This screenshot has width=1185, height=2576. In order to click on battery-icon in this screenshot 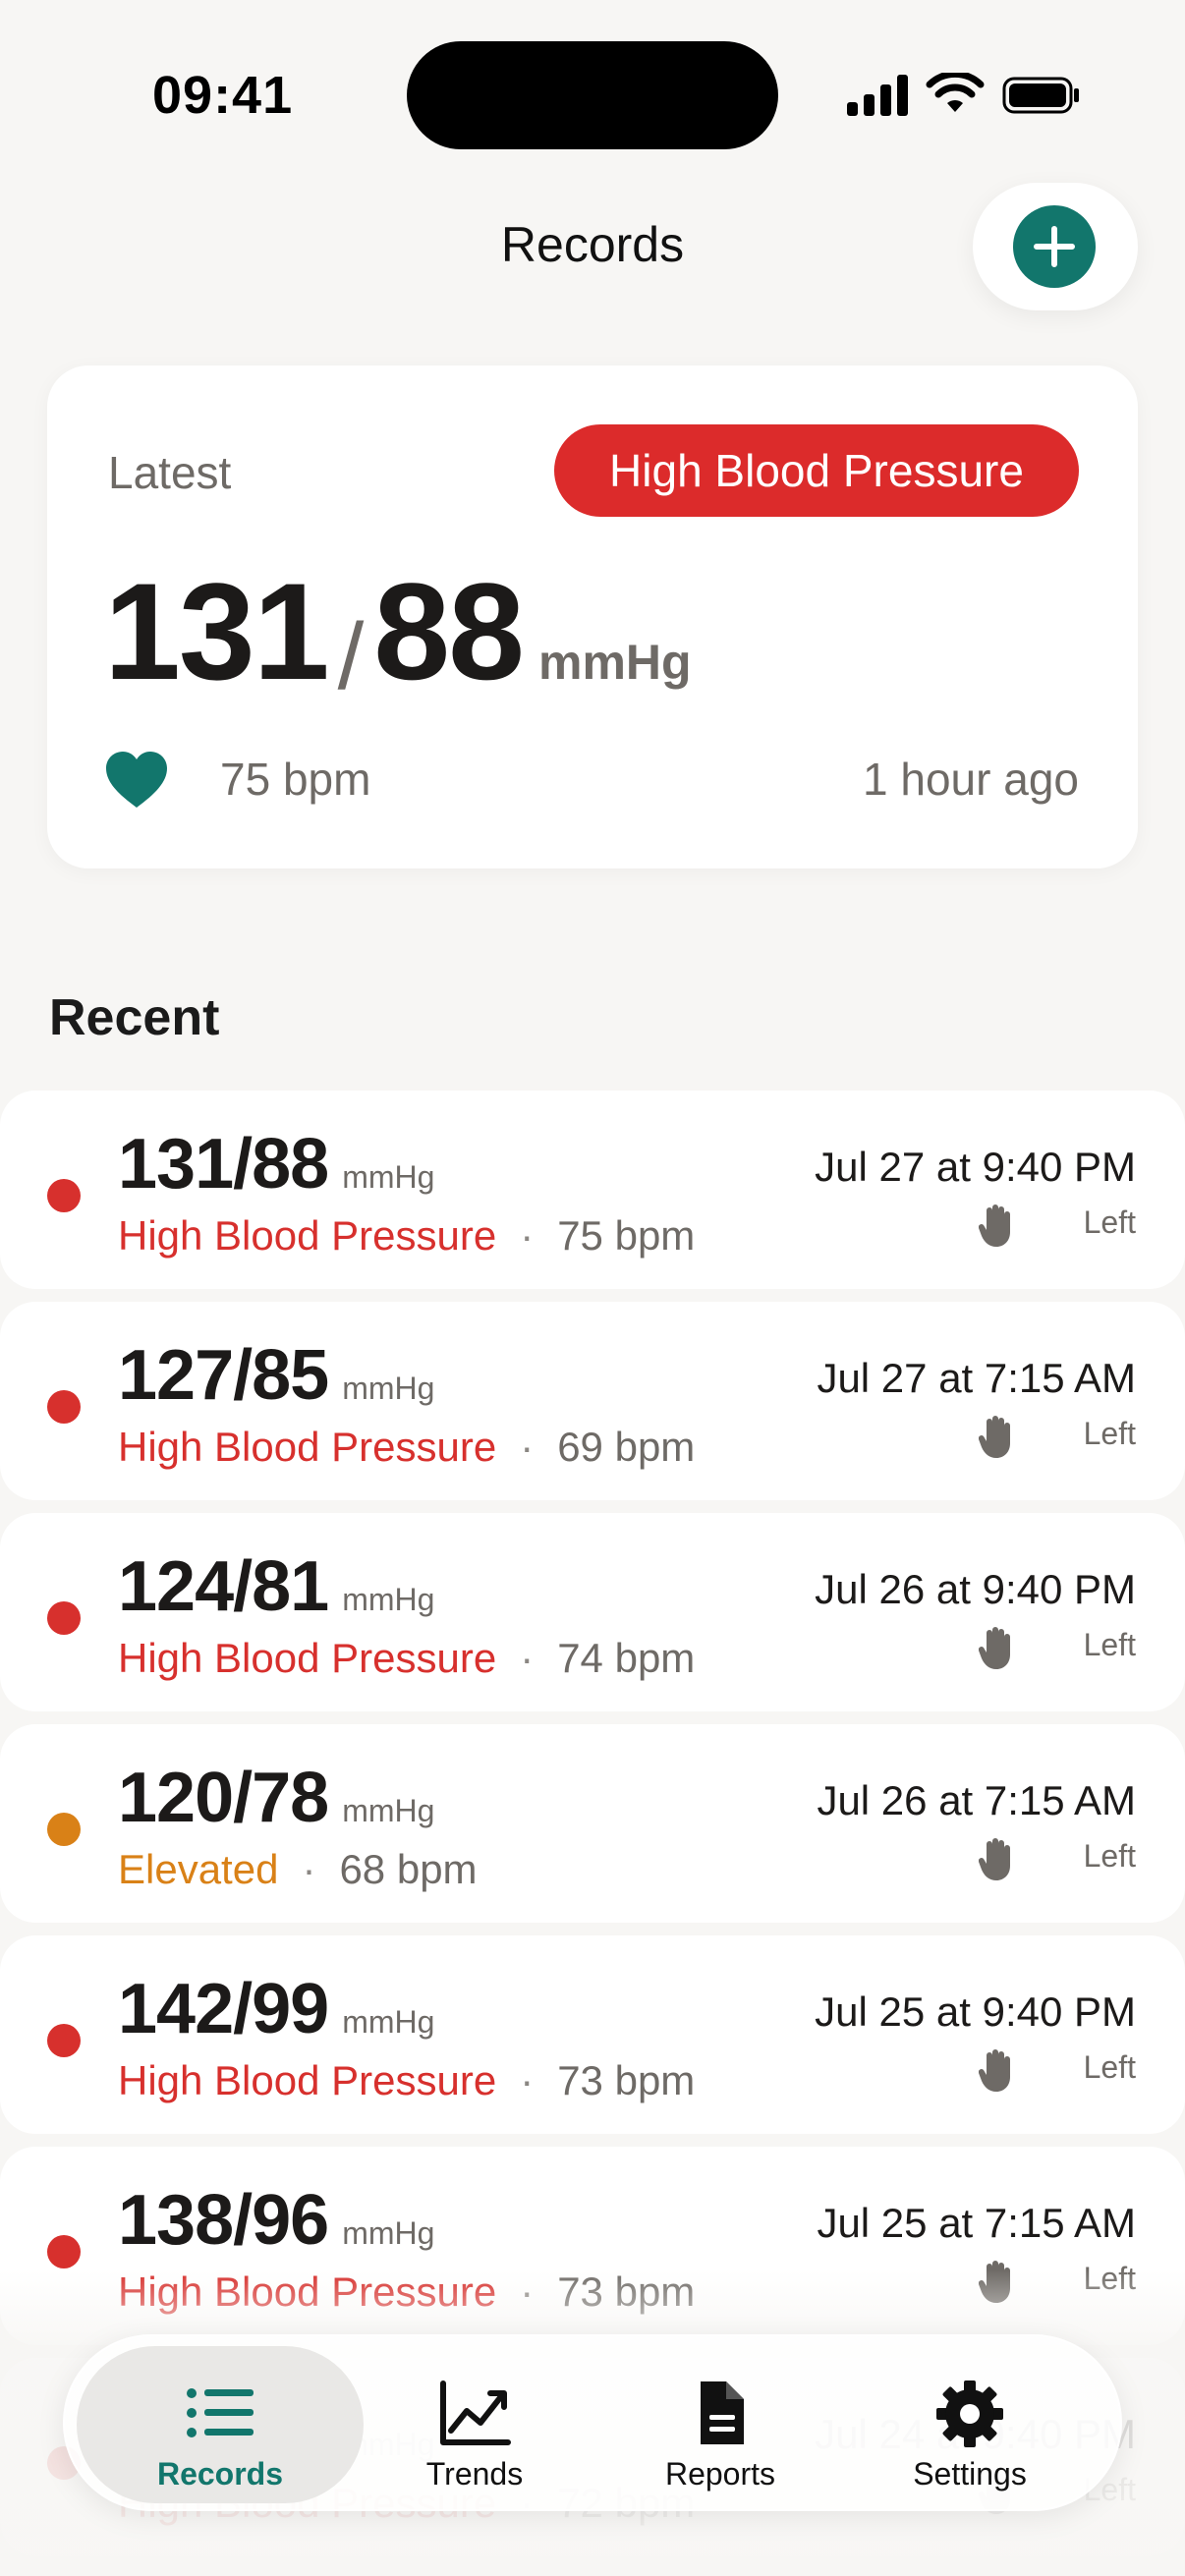, I will do `click(1041, 95)`.